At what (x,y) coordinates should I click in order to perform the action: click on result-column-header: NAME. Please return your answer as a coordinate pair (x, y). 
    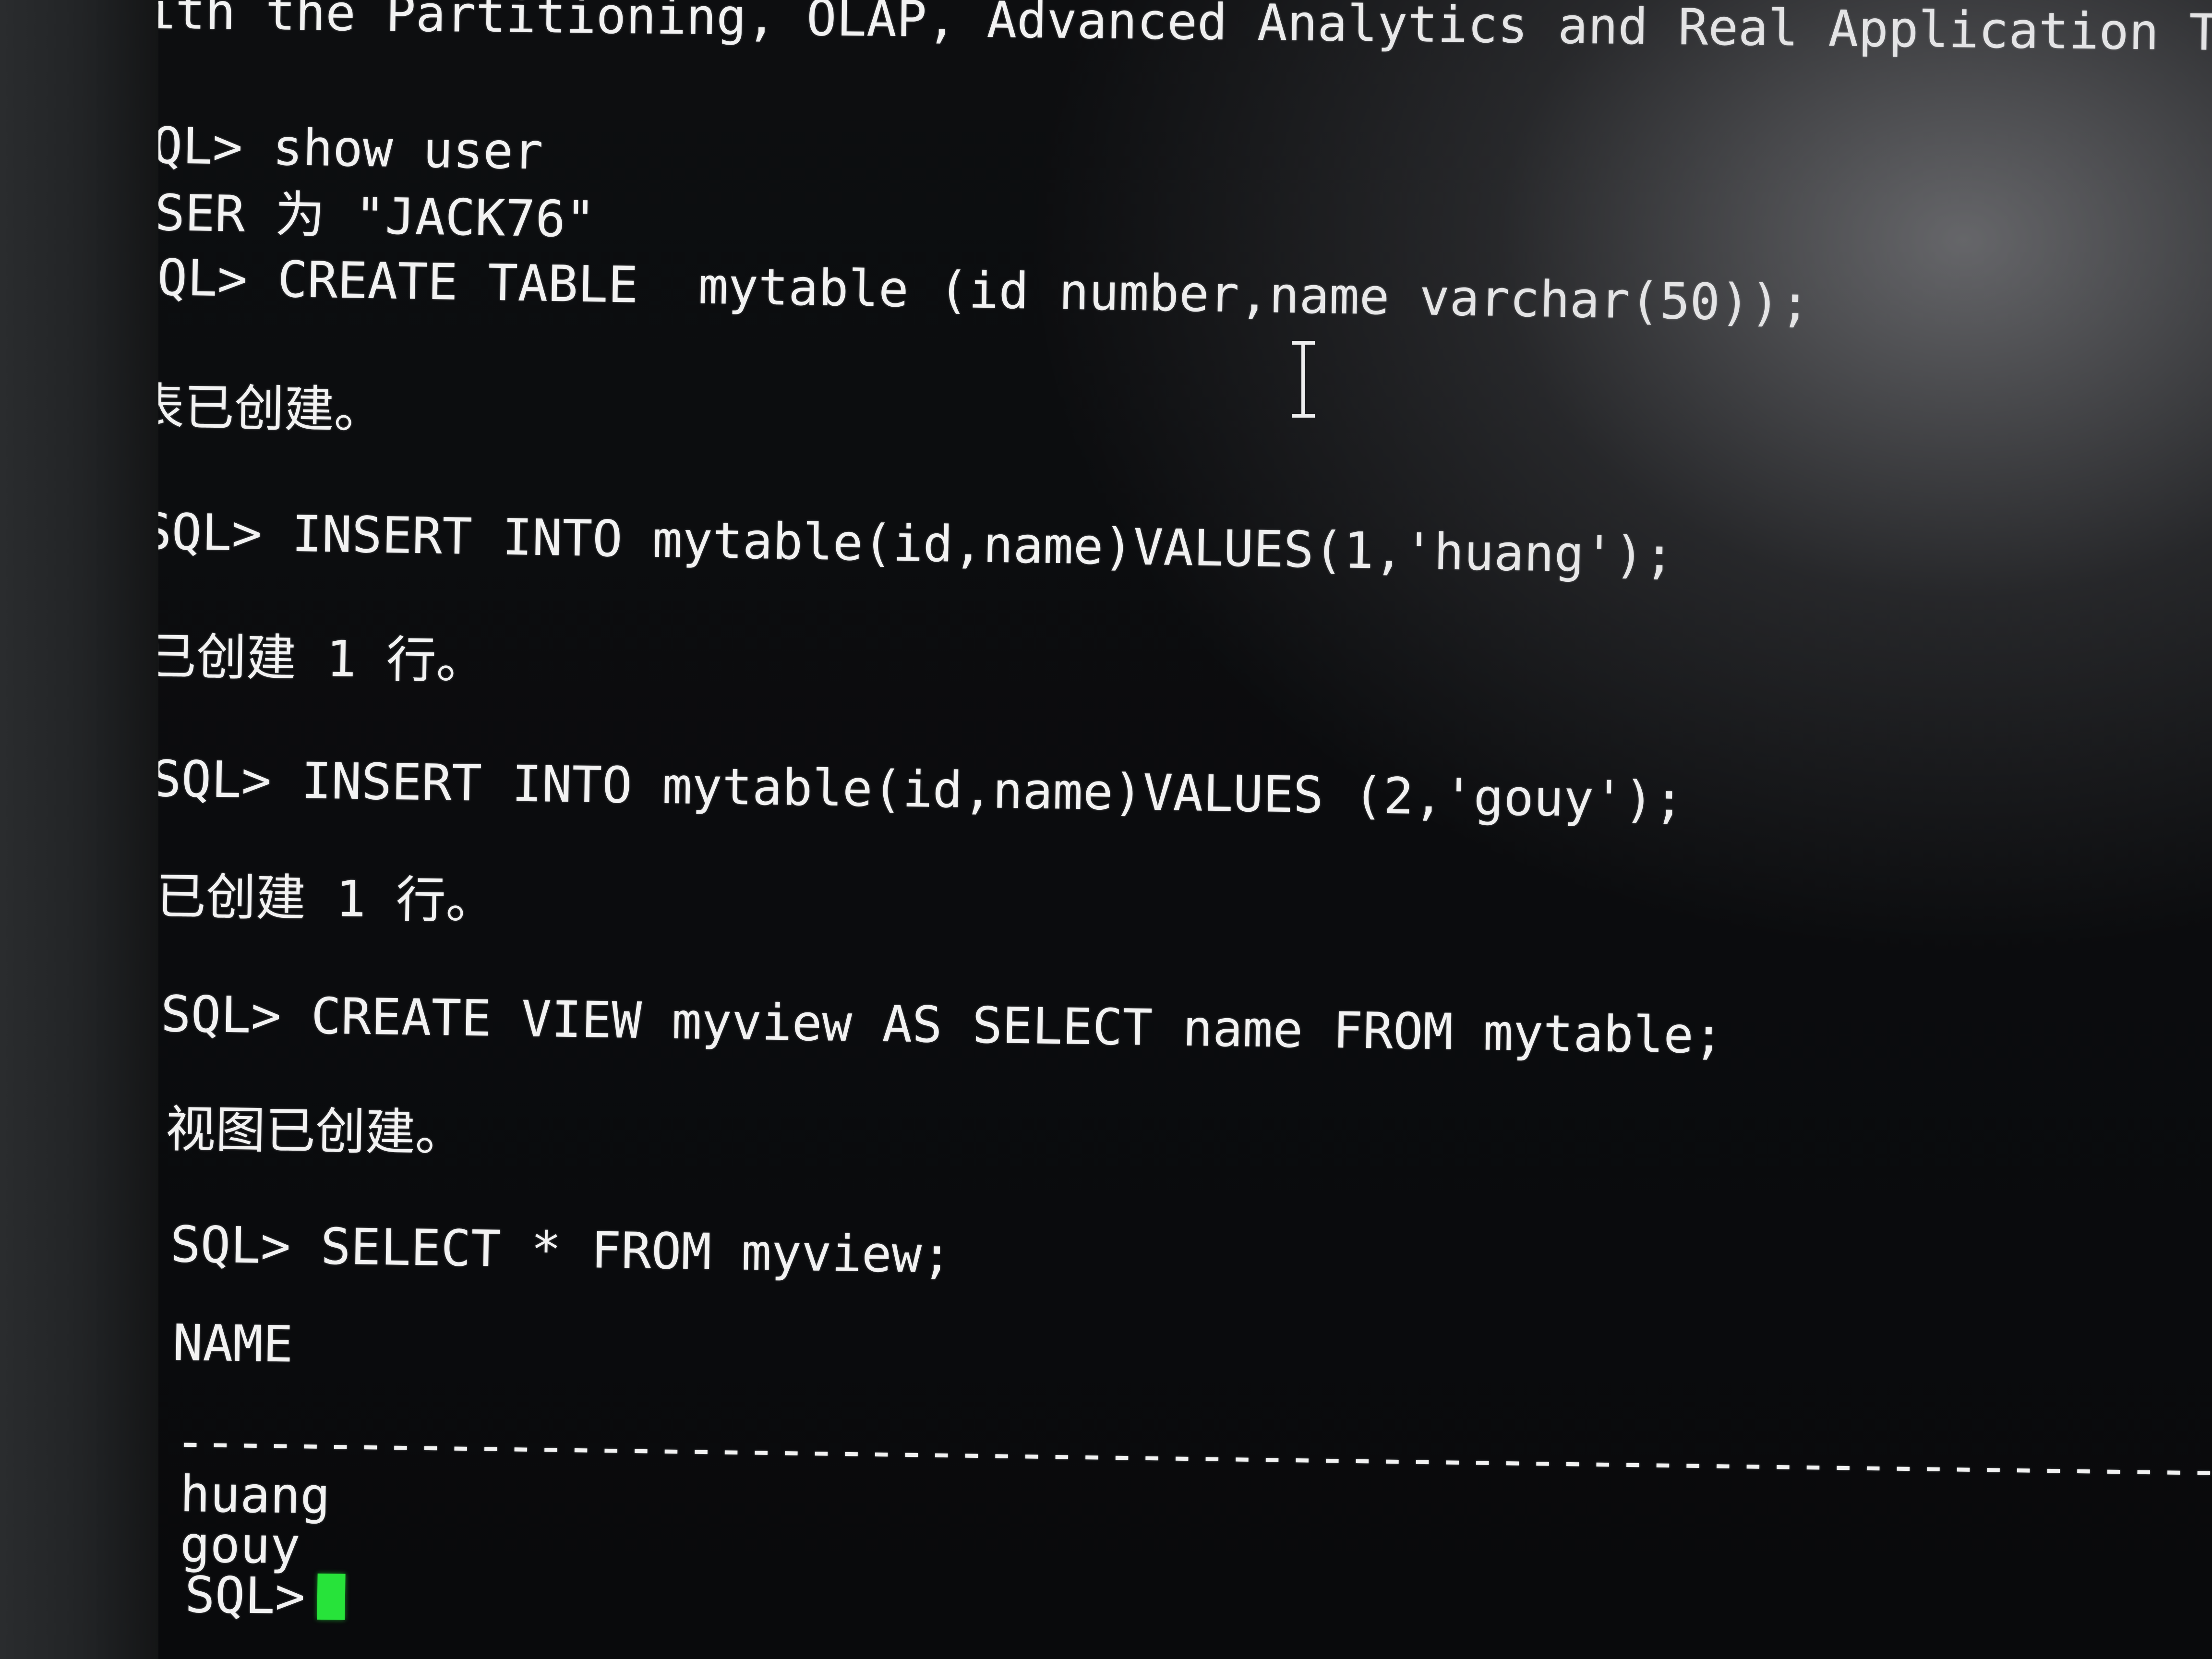
    Looking at the image, I should click on (233, 1343).